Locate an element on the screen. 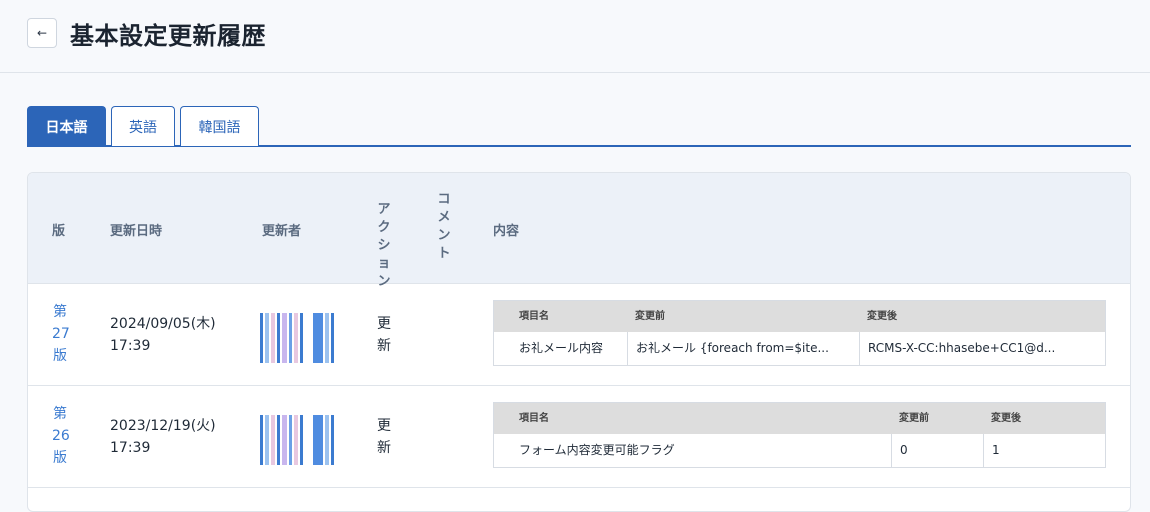  diff-table: 項目名 変更前 変更後 フォーム内容変更可能フラグ 0 1 is located at coordinates (799, 435).